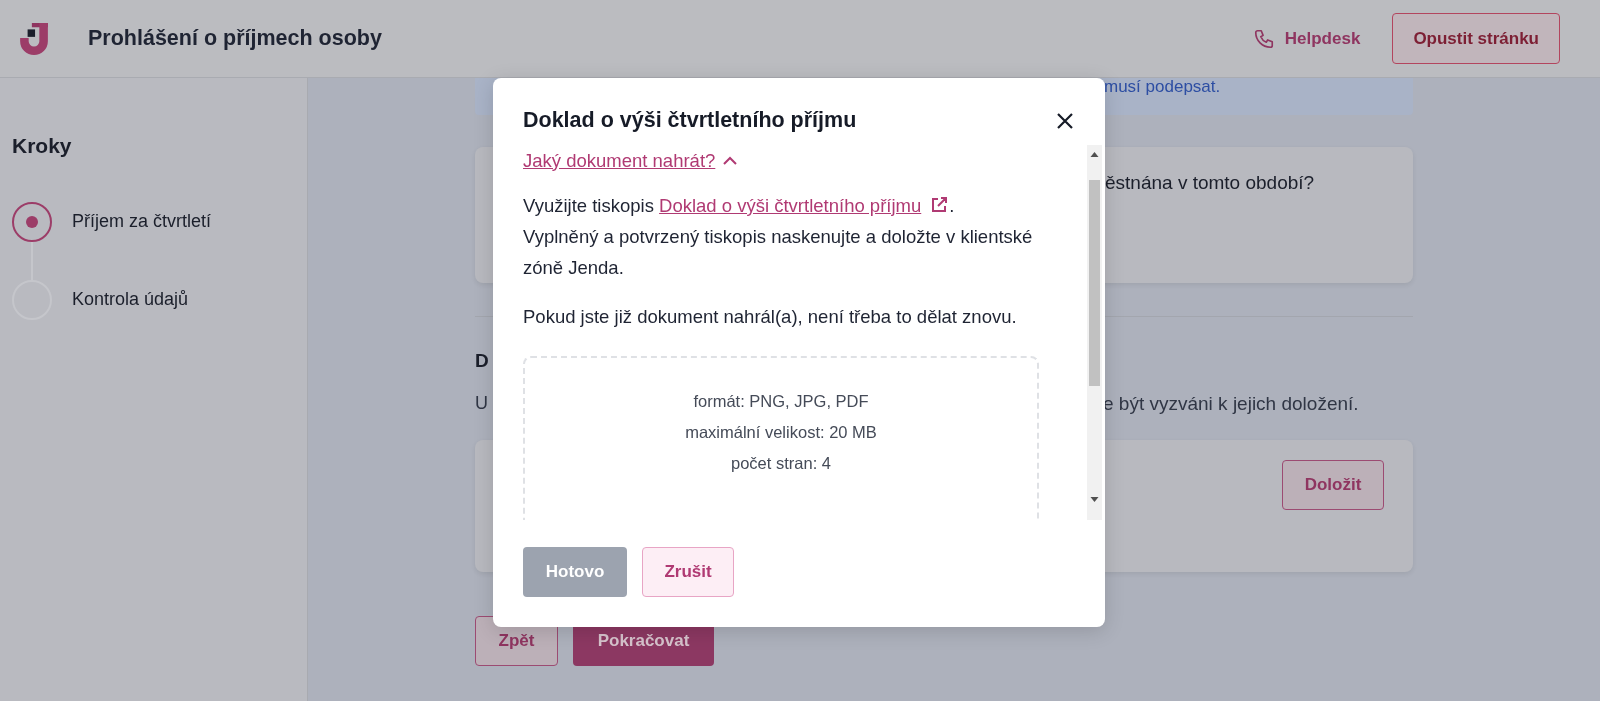  Describe the element at coordinates (235, 39) in the screenshot. I see `page-title: Prohlášení o příjmech osoby` at that location.